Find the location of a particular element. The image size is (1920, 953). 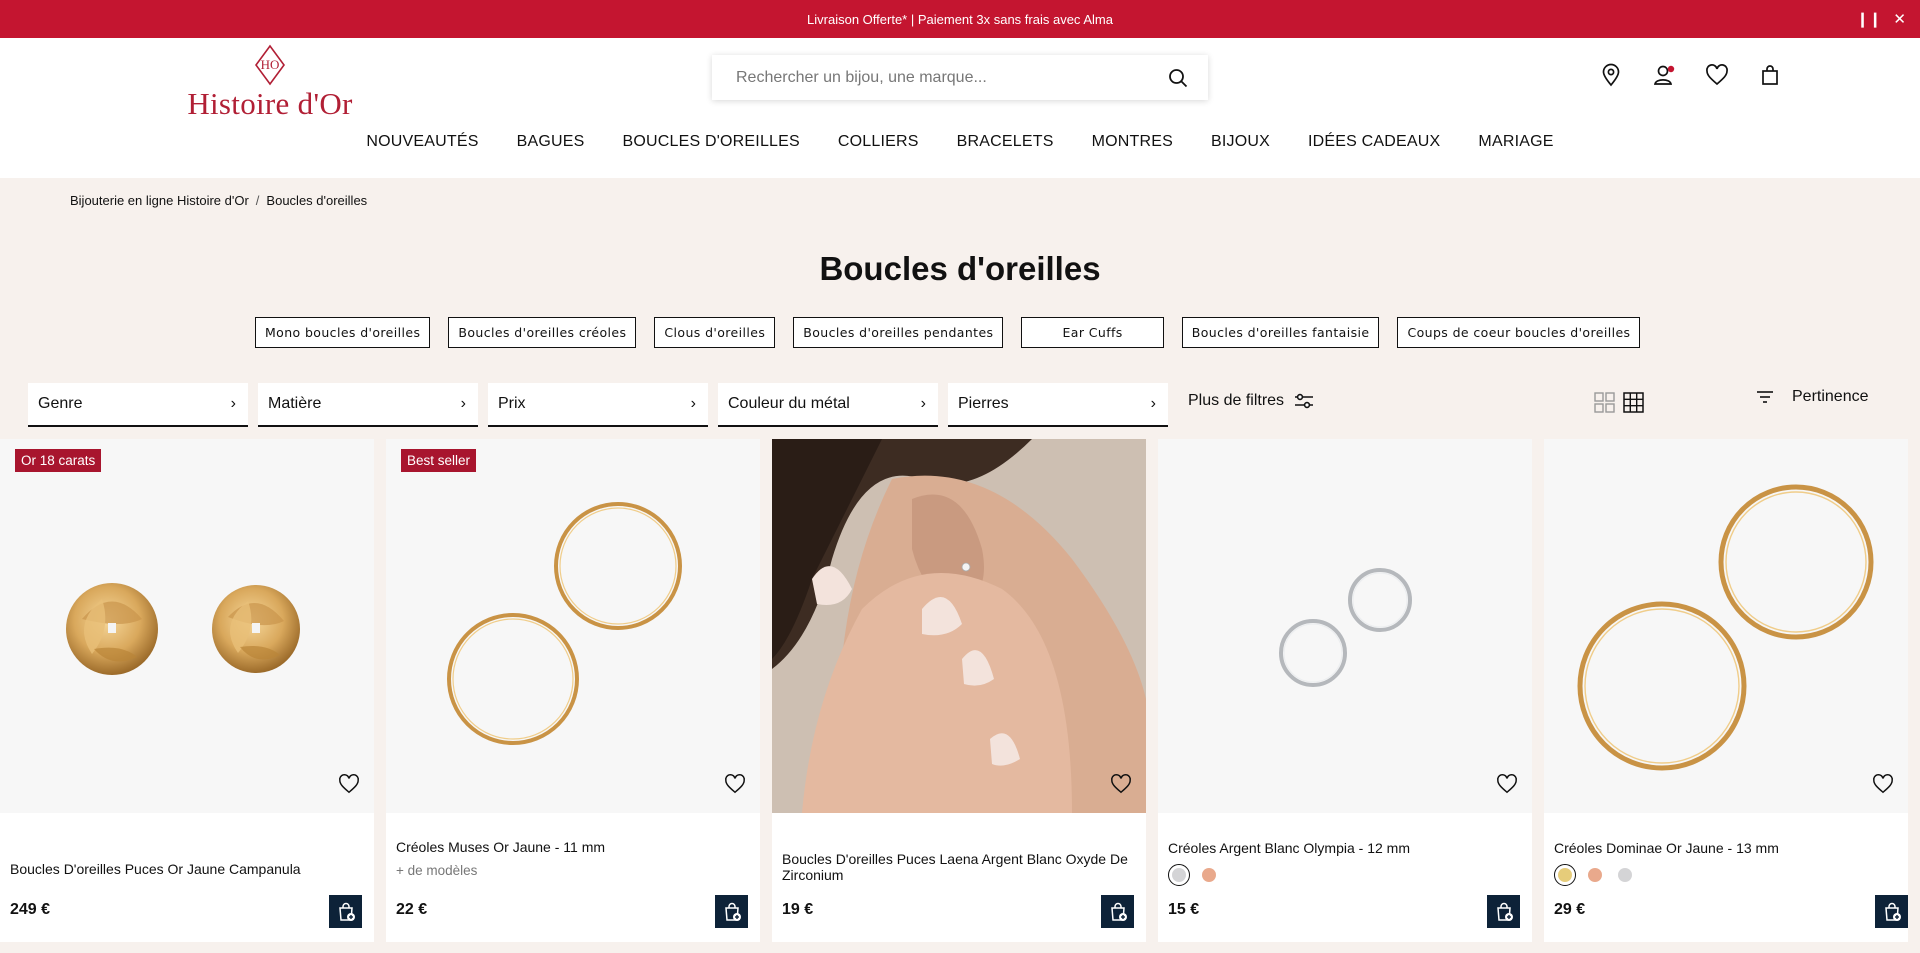

product-name: Créoles Muses Or Jaune - 11 mm is located at coordinates (573, 847).